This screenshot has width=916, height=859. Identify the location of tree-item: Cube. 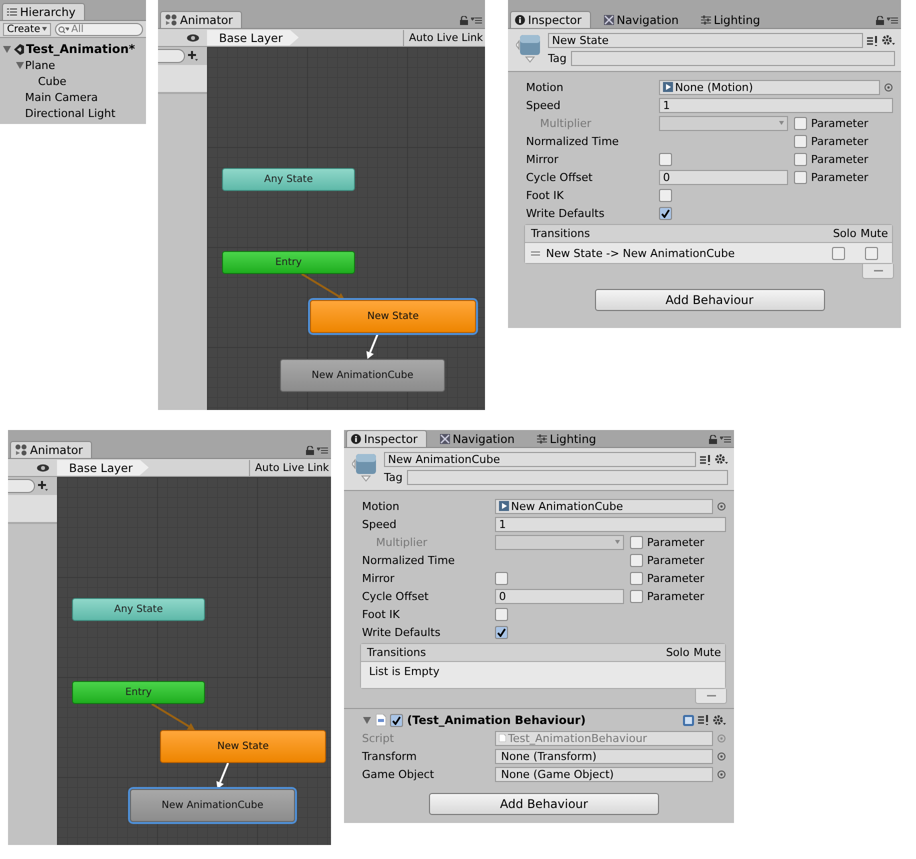
(52, 81).